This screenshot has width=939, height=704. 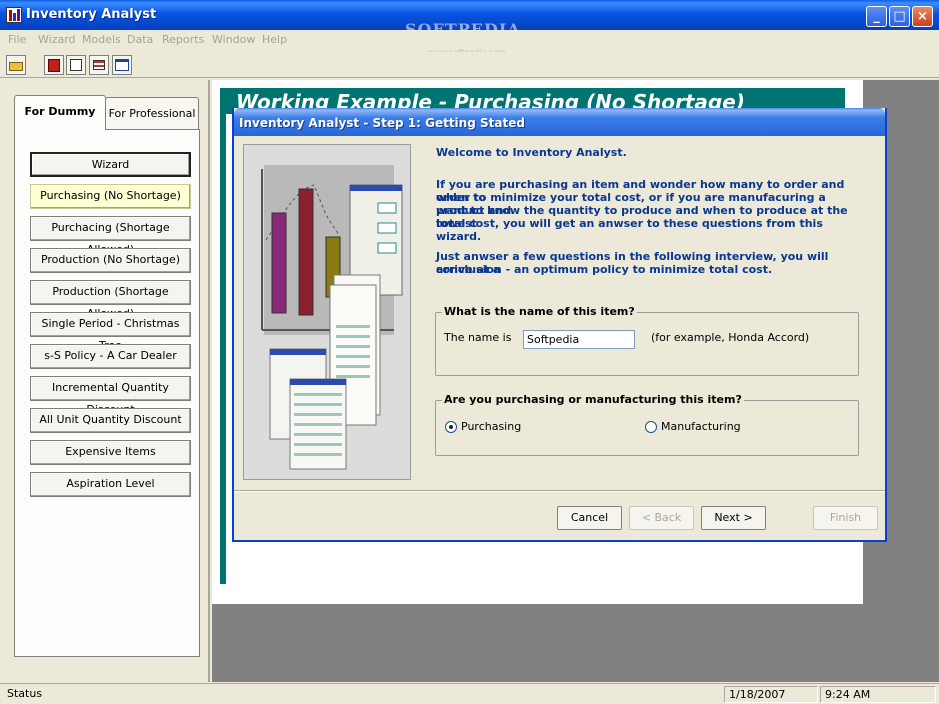 I want to click on menu-reports: Reports, so click(x=183, y=39).